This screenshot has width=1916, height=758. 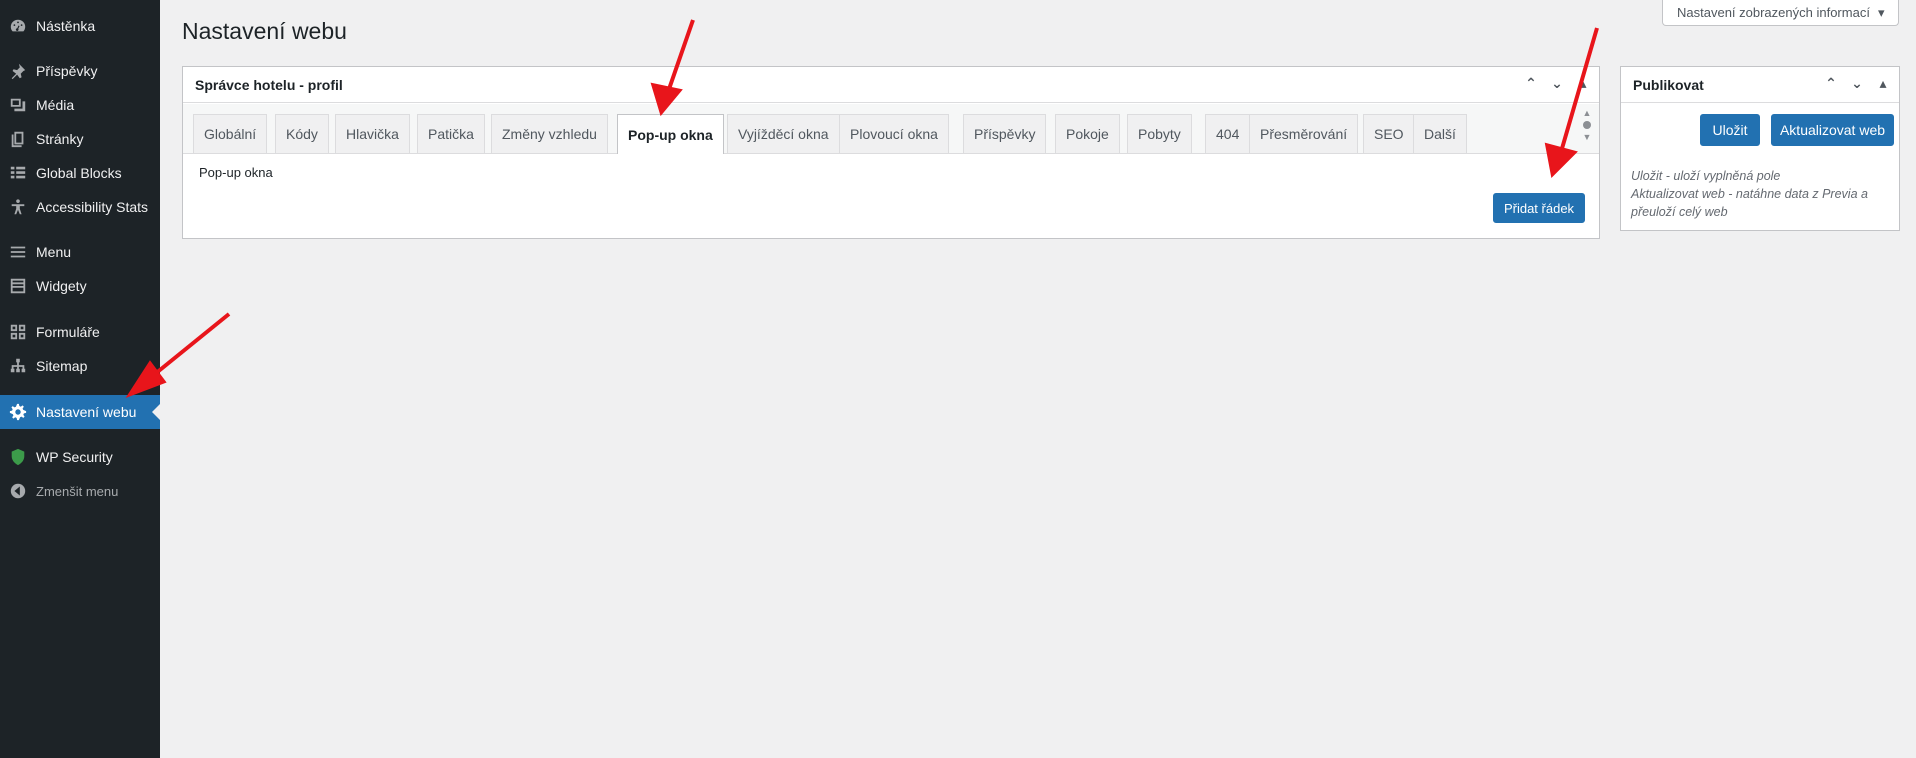 I want to click on grid-icon, so click(x=18, y=173).